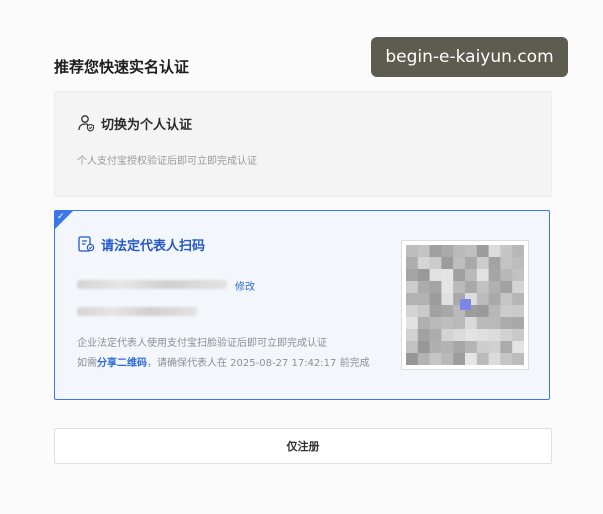  I want to click on user-shield-icon, so click(86, 123).